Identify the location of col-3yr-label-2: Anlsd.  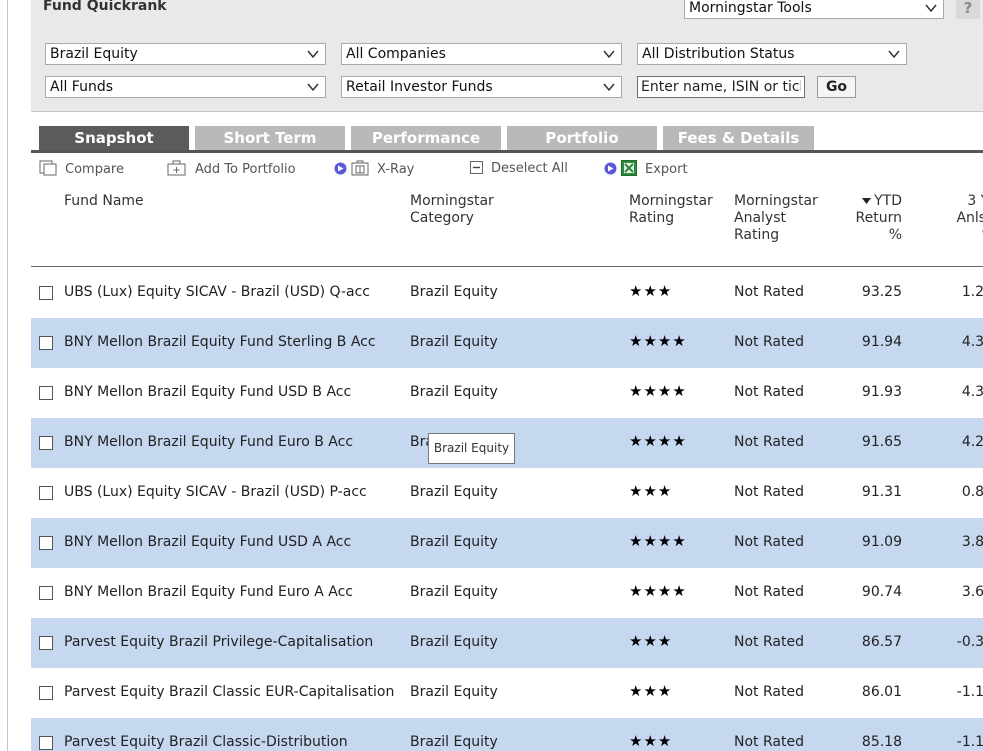
(969, 218).